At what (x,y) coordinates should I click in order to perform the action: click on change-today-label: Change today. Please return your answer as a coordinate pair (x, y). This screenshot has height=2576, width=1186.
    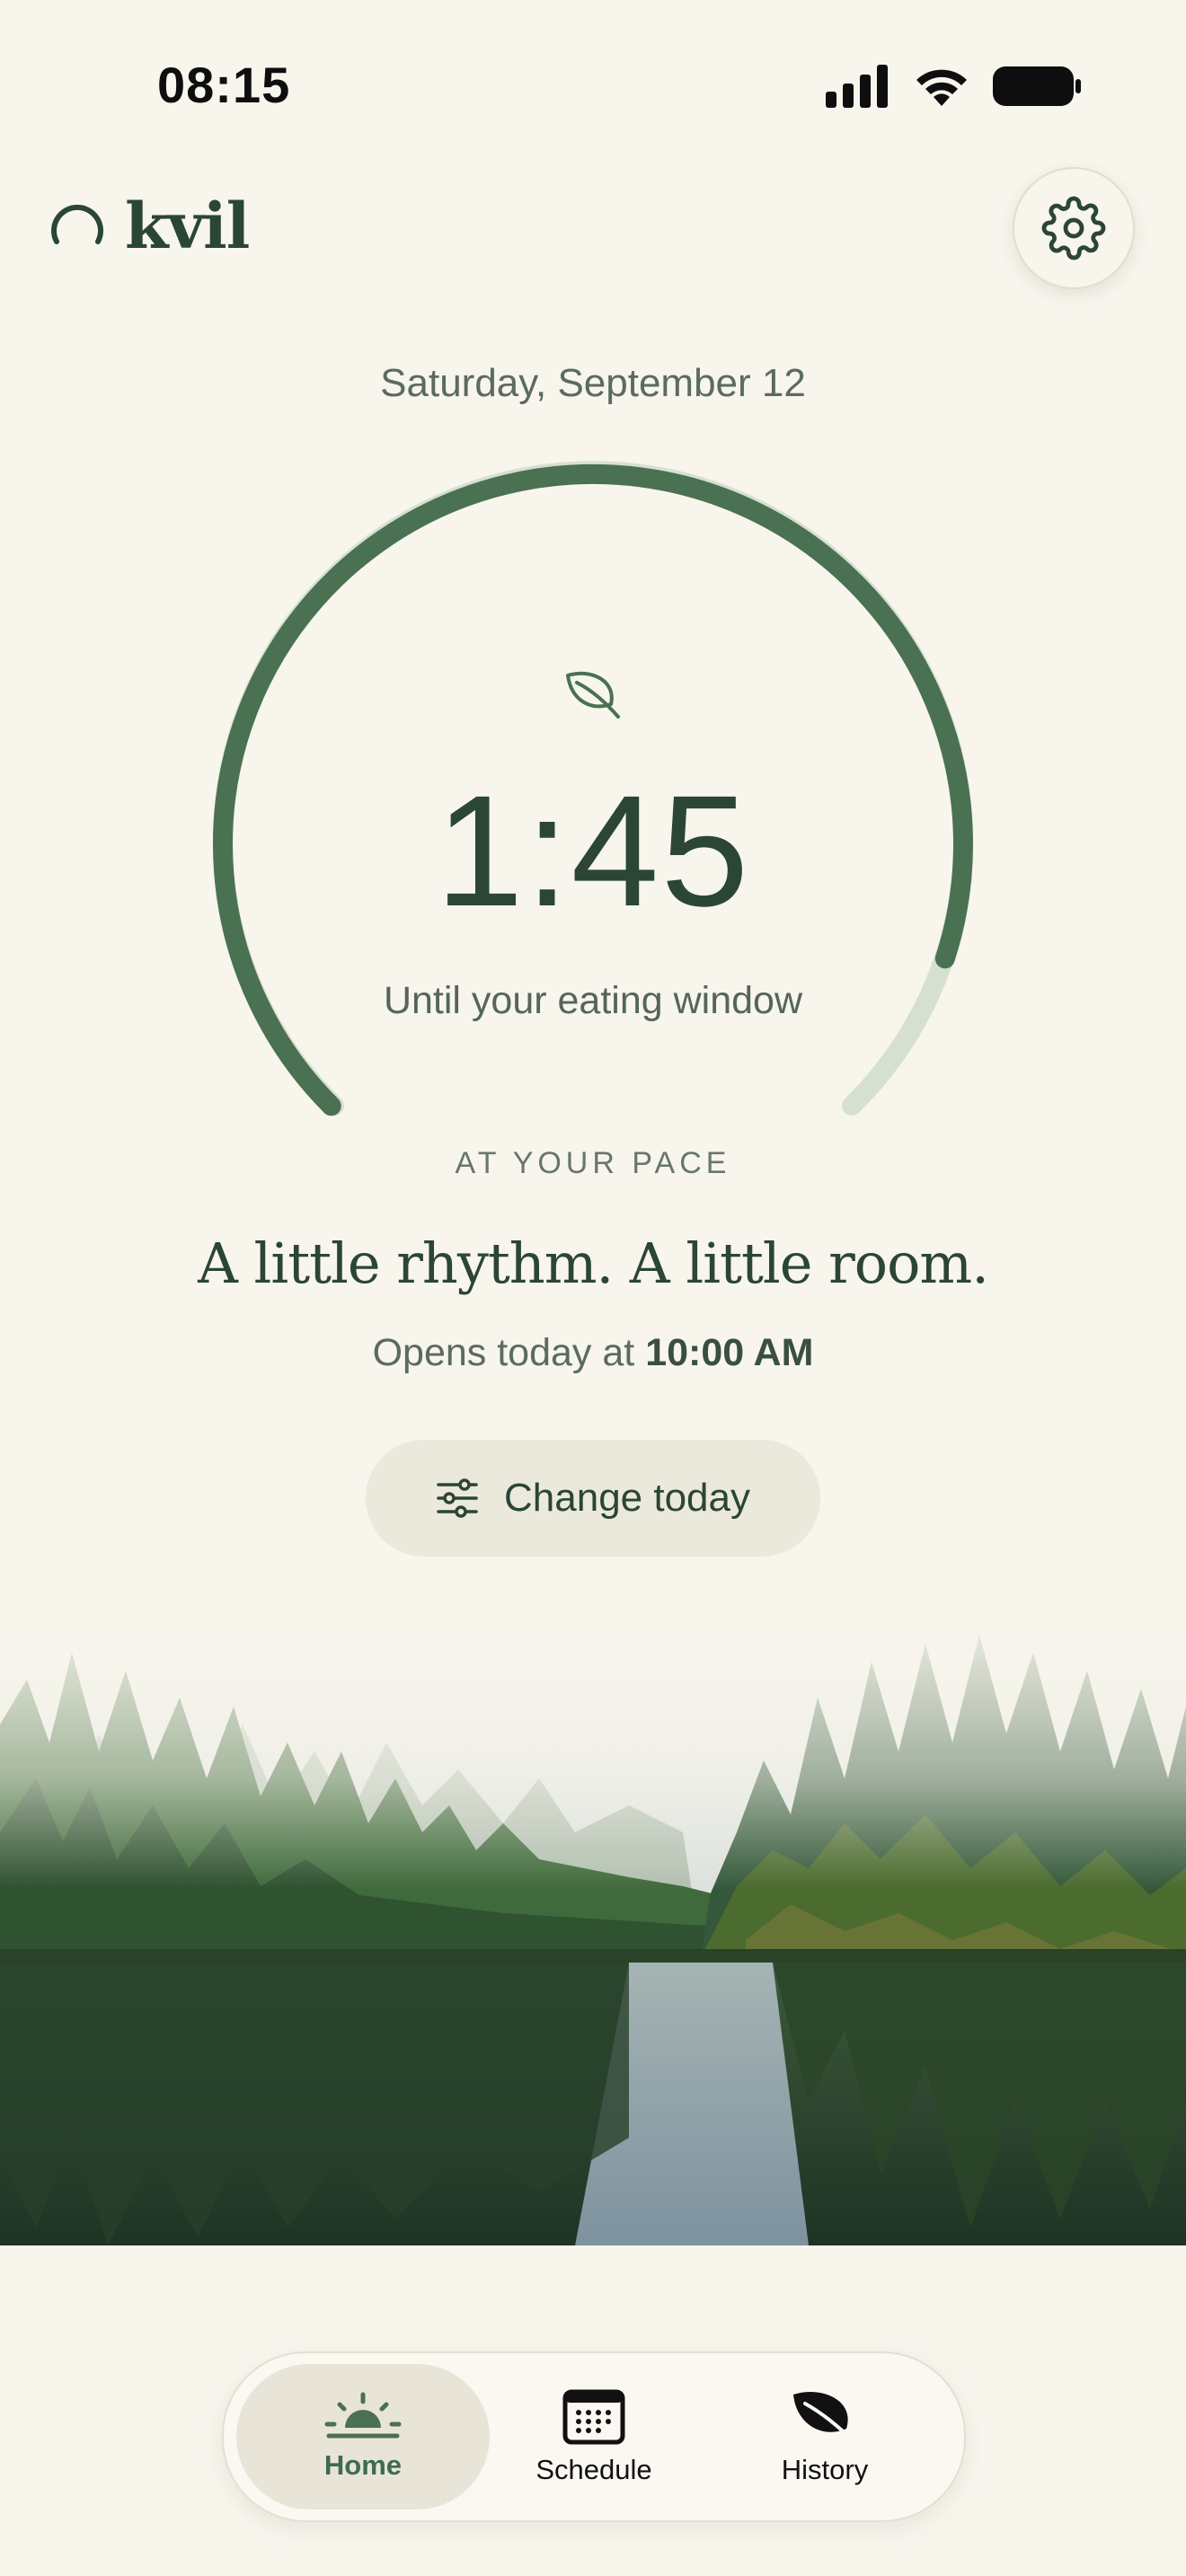
    Looking at the image, I should click on (627, 1498).